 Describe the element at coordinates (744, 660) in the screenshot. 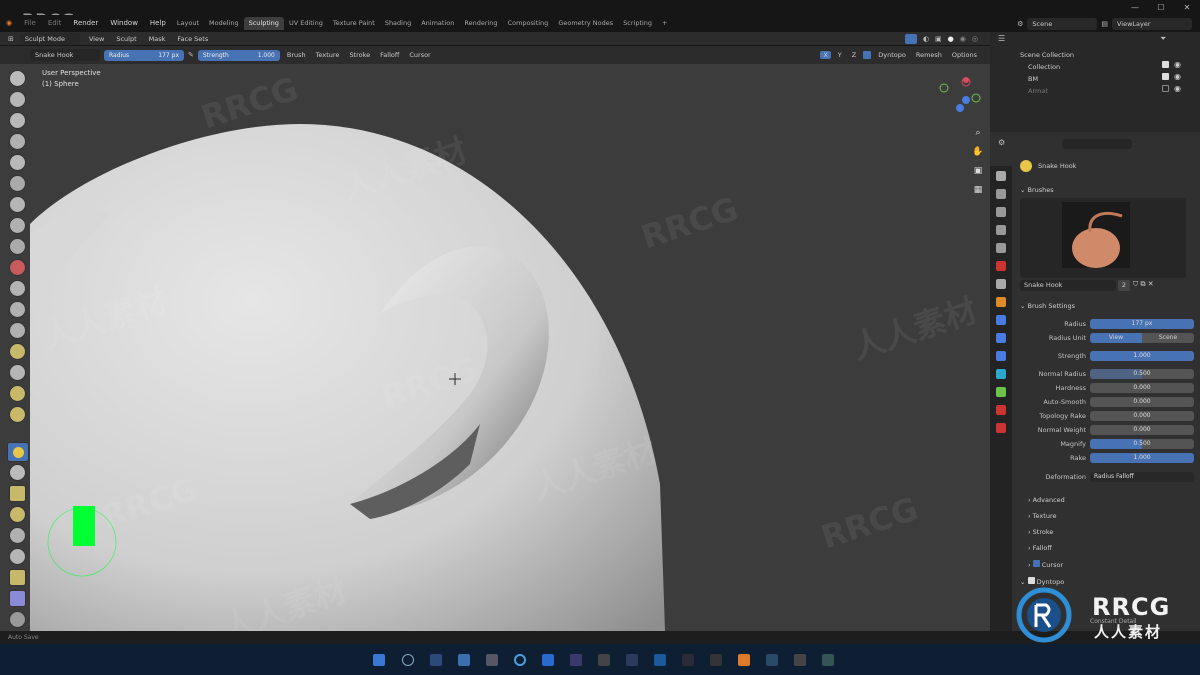

I see `blender-taskbar-icon` at that location.